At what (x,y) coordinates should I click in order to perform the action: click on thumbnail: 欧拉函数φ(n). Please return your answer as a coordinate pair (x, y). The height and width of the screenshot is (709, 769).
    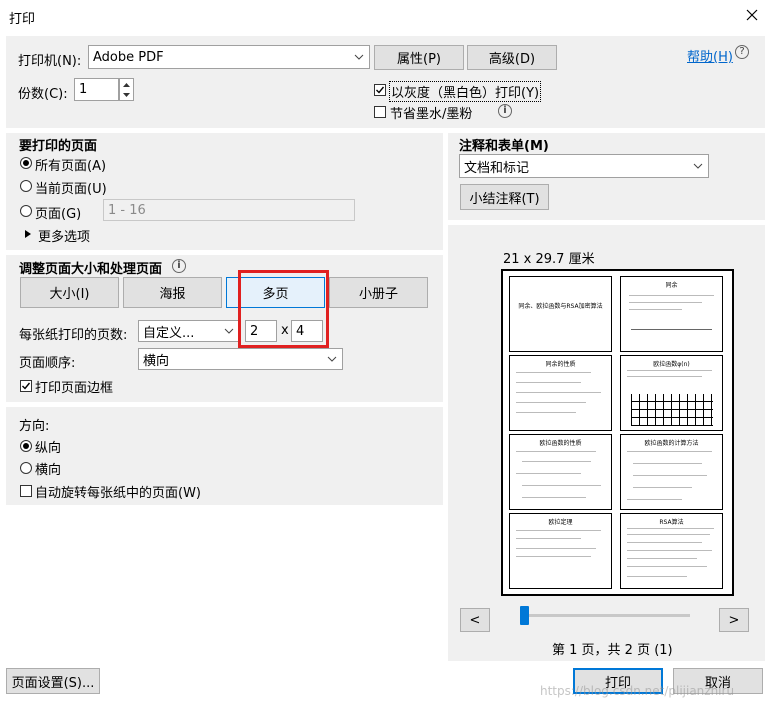
    Looking at the image, I should click on (671, 393).